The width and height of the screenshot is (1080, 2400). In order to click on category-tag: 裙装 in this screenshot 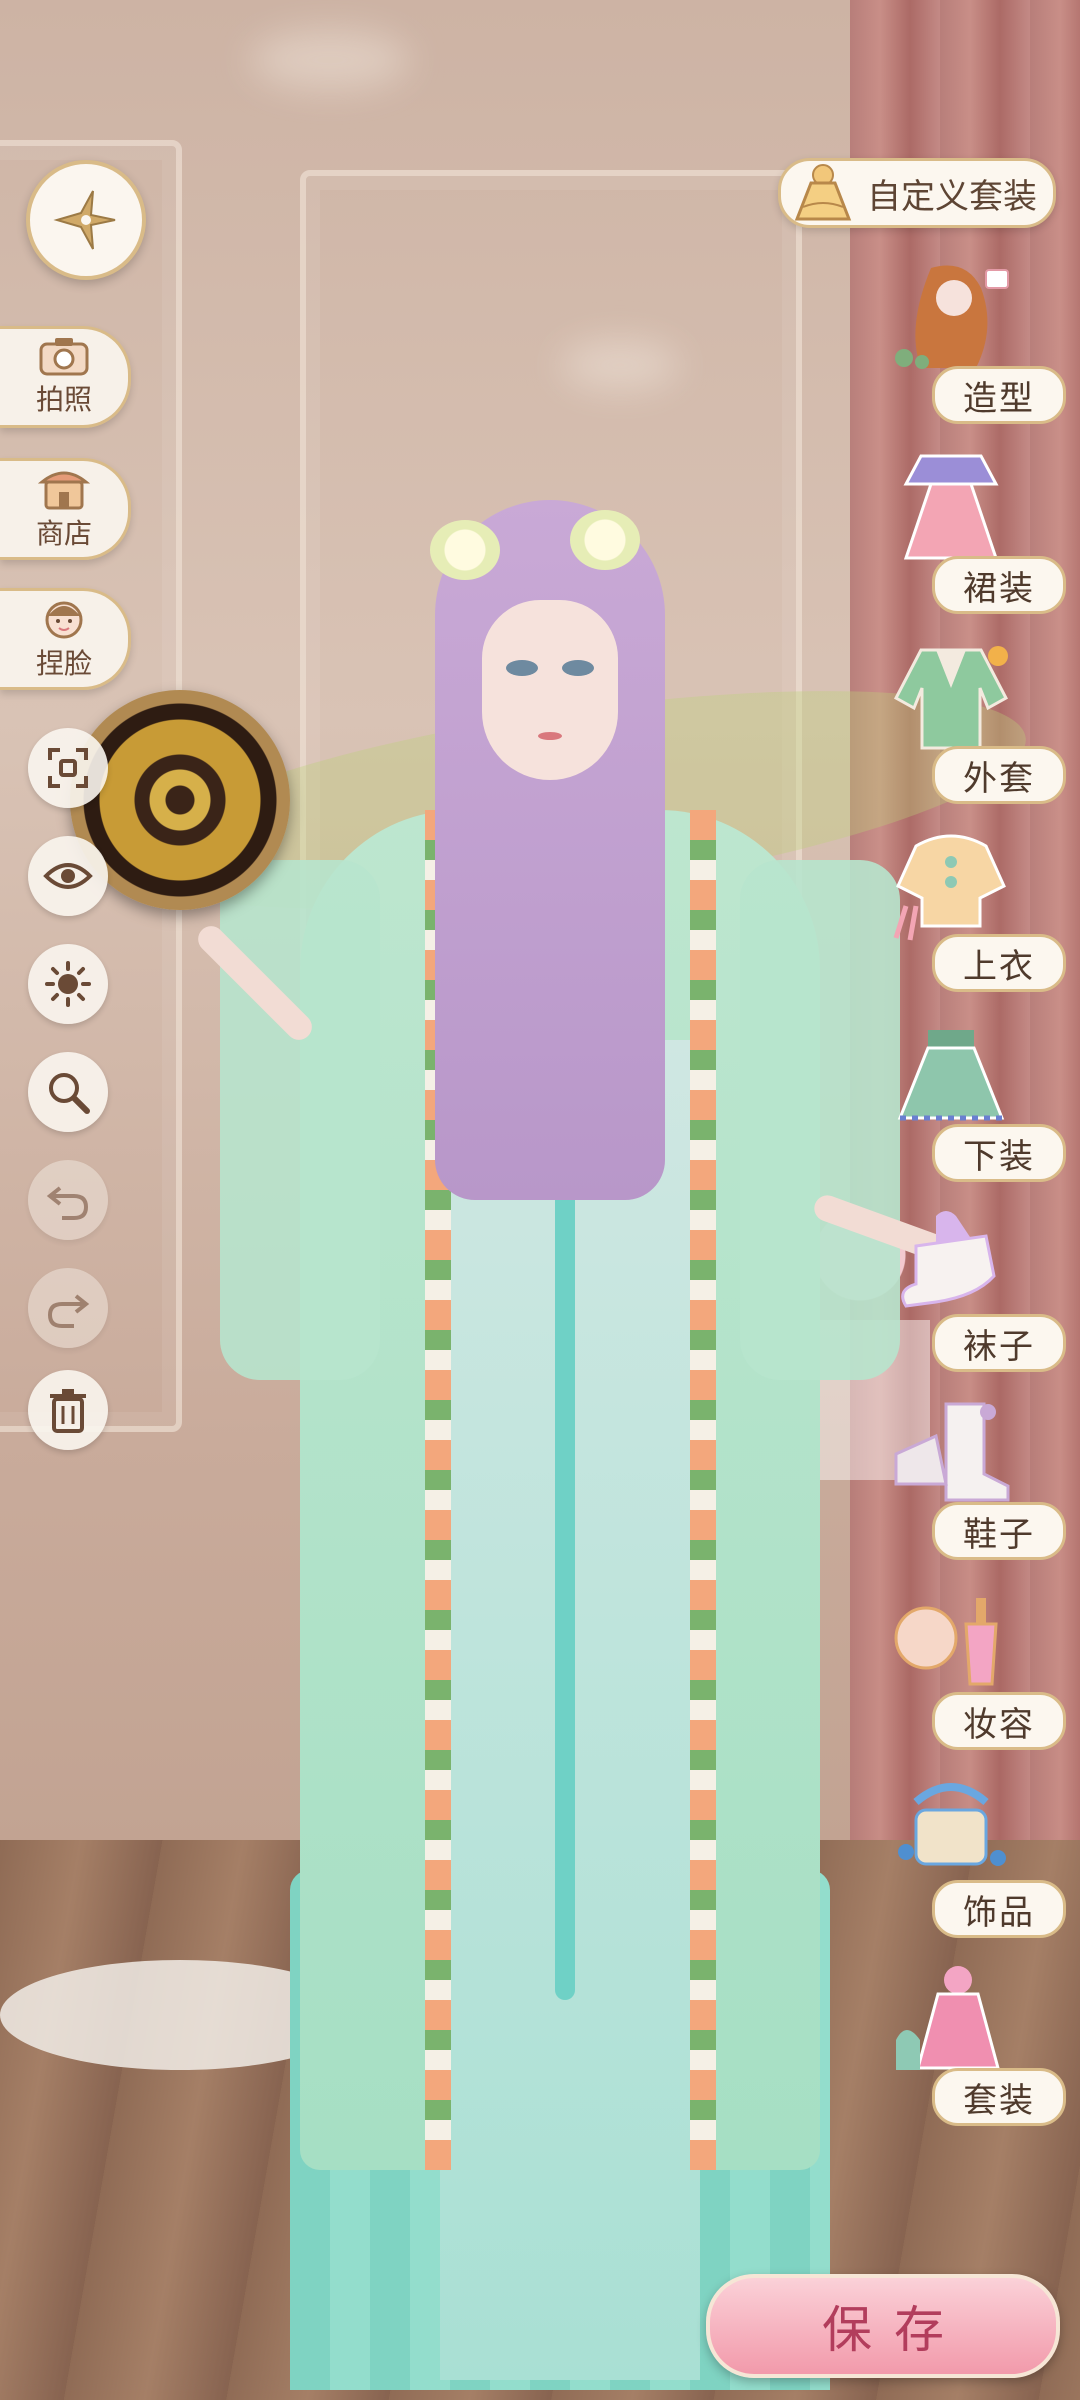, I will do `click(999, 585)`.